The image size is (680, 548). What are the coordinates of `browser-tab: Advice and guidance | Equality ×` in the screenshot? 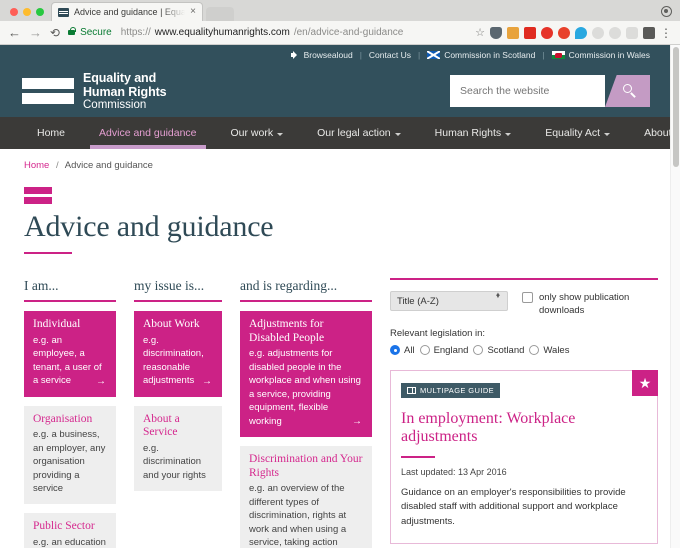 It's located at (127, 11).